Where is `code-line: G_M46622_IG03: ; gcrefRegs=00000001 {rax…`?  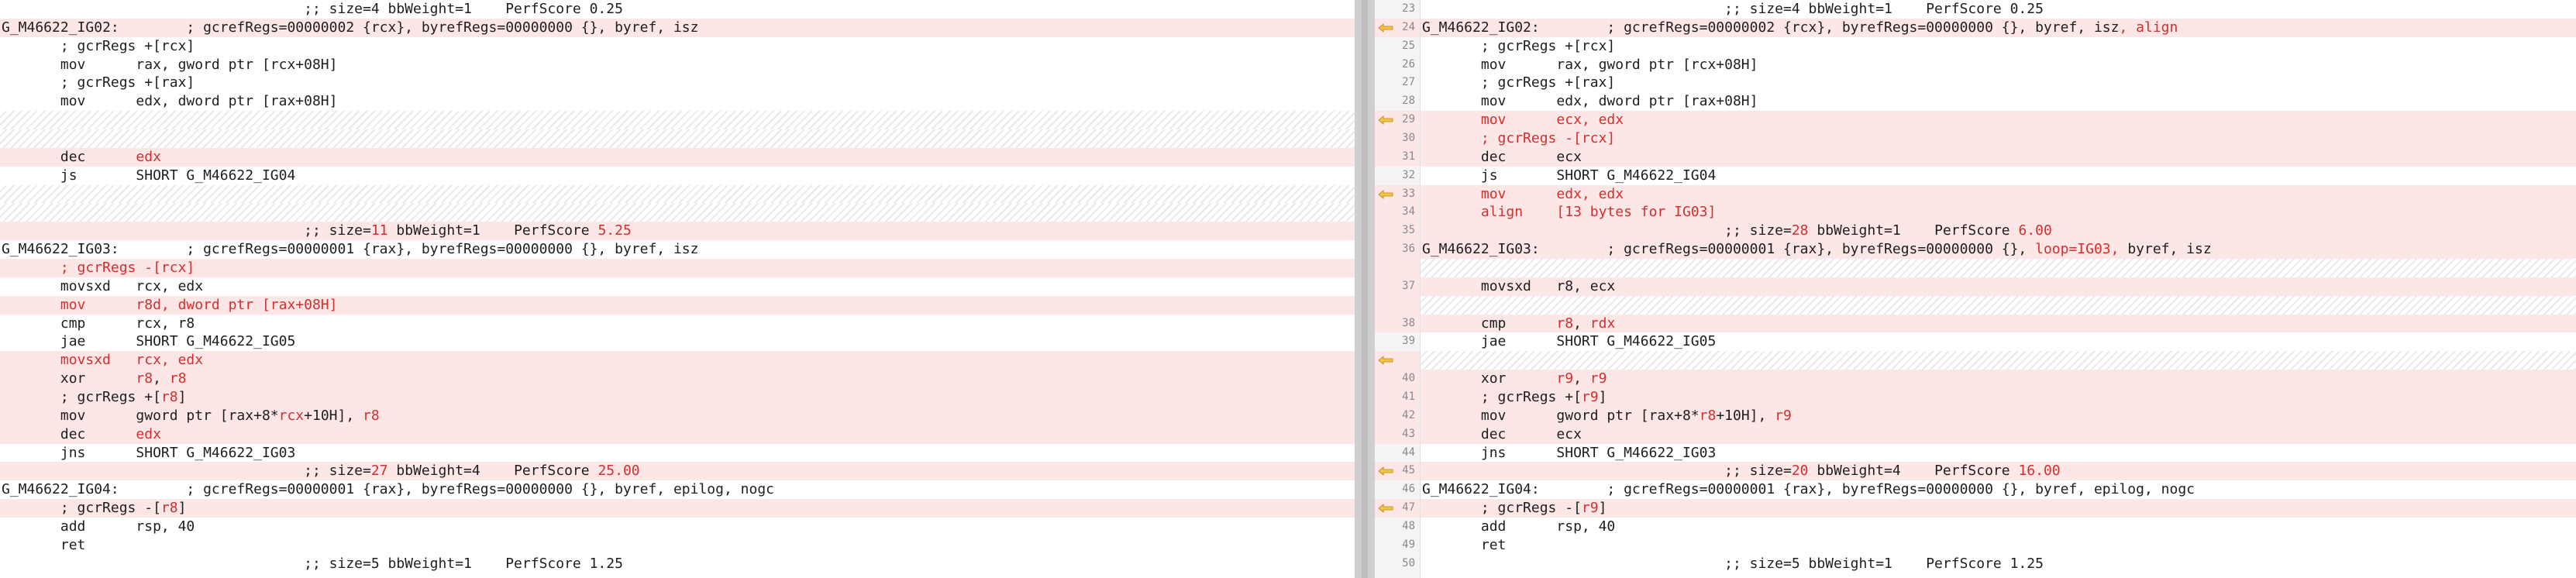
code-line: G_M46622_IG03: ; gcrefRegs=00000001 {rax… is located at coordinates (677, 249).